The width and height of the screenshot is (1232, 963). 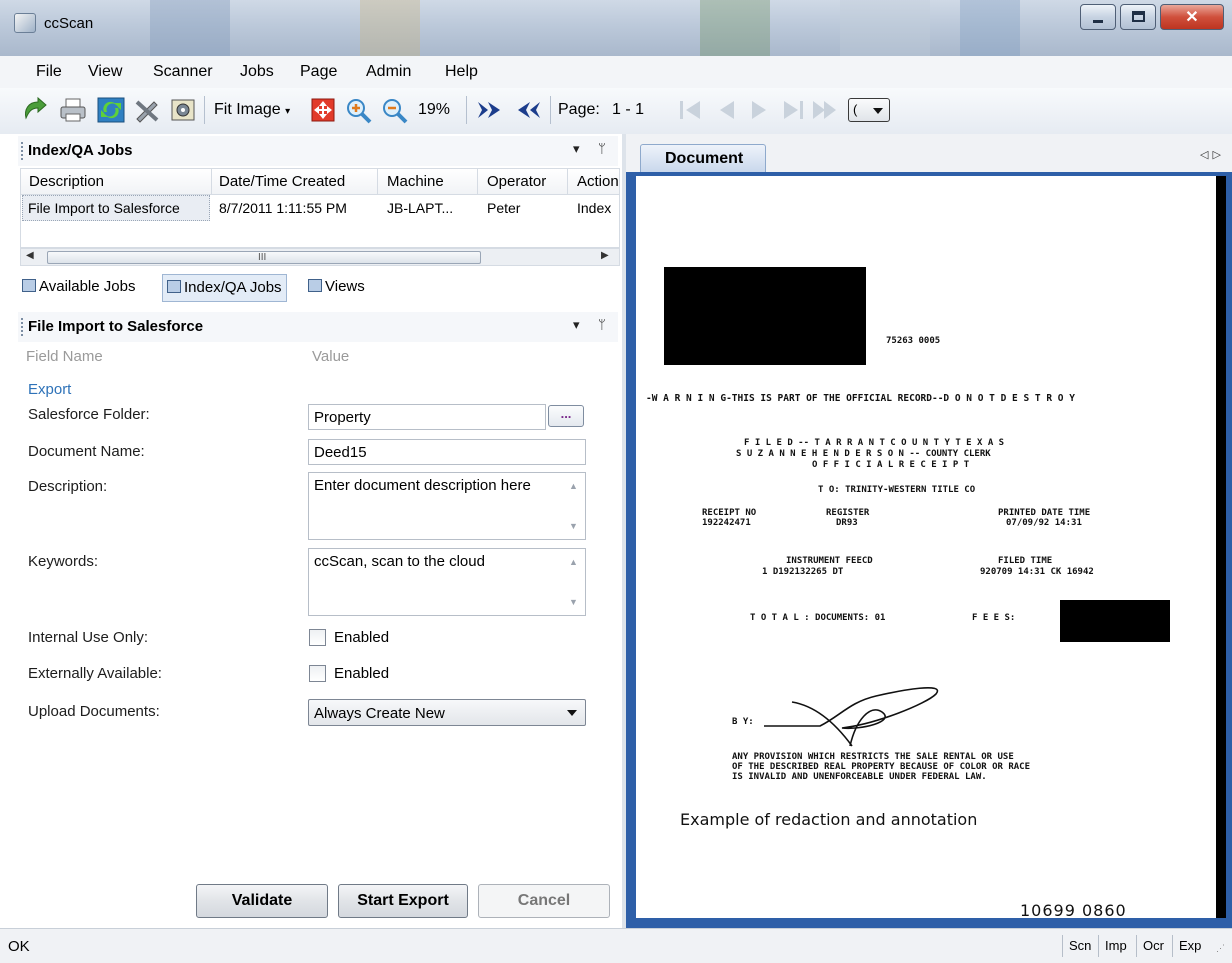 What do you see at coordinates (447, 582) in the screenshot?
I see `keywords-field: ccScan, scan to the cloud ▲ ▼` at bounding box center [447, 582].